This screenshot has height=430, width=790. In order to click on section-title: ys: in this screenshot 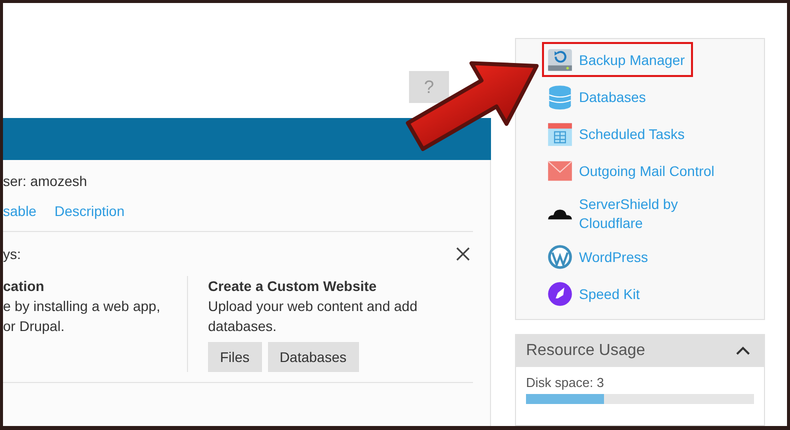, I will do `click(12, 254)`.